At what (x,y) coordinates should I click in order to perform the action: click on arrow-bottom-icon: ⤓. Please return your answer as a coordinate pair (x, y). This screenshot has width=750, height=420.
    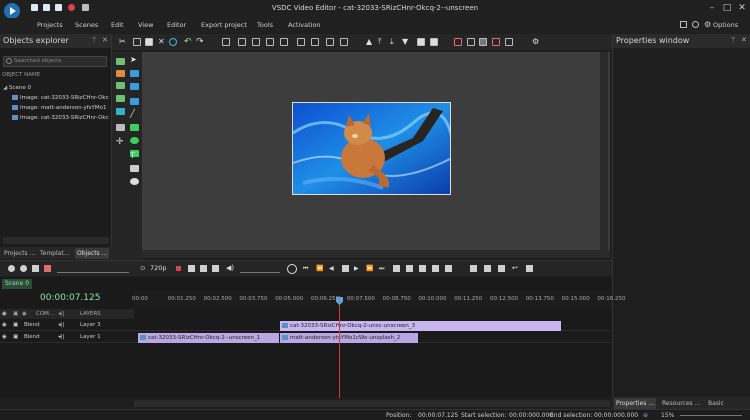
    Looking at the image, I should click on (394, 42).